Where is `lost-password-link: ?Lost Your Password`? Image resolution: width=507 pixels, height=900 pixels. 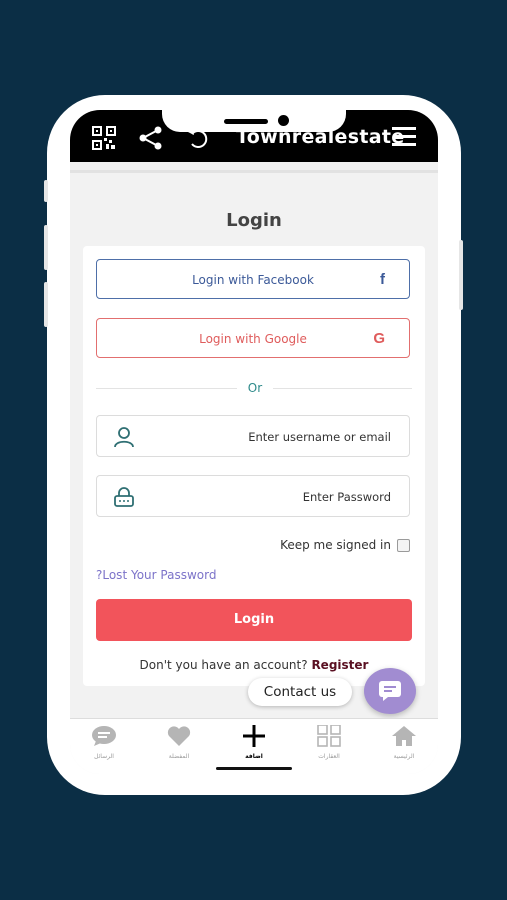
lost-password-link: ?Lost Your Password is located at coordinates (156, 575).